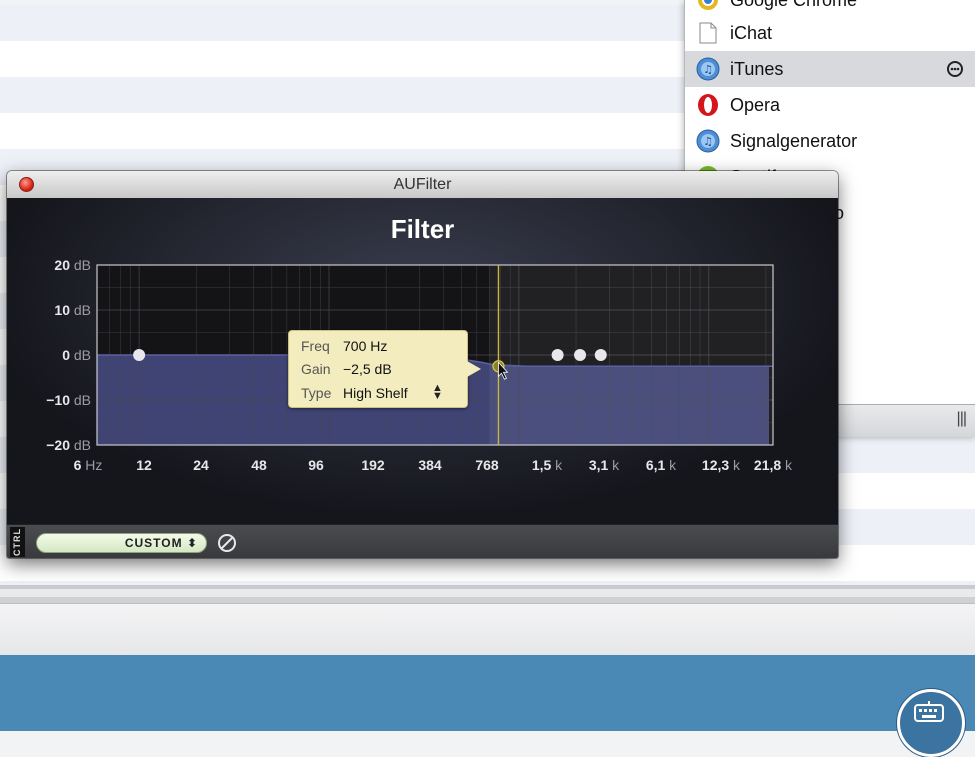 The image size is (975, 757). I want to click on app-item-ichat: iChat, so click(830, 33).